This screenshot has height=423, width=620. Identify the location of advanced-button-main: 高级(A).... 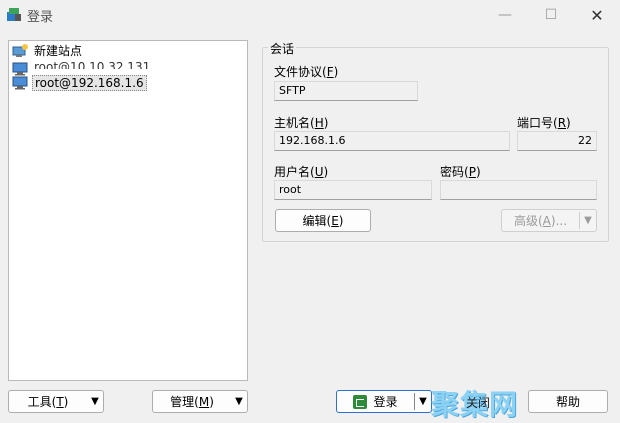
(540, 220).